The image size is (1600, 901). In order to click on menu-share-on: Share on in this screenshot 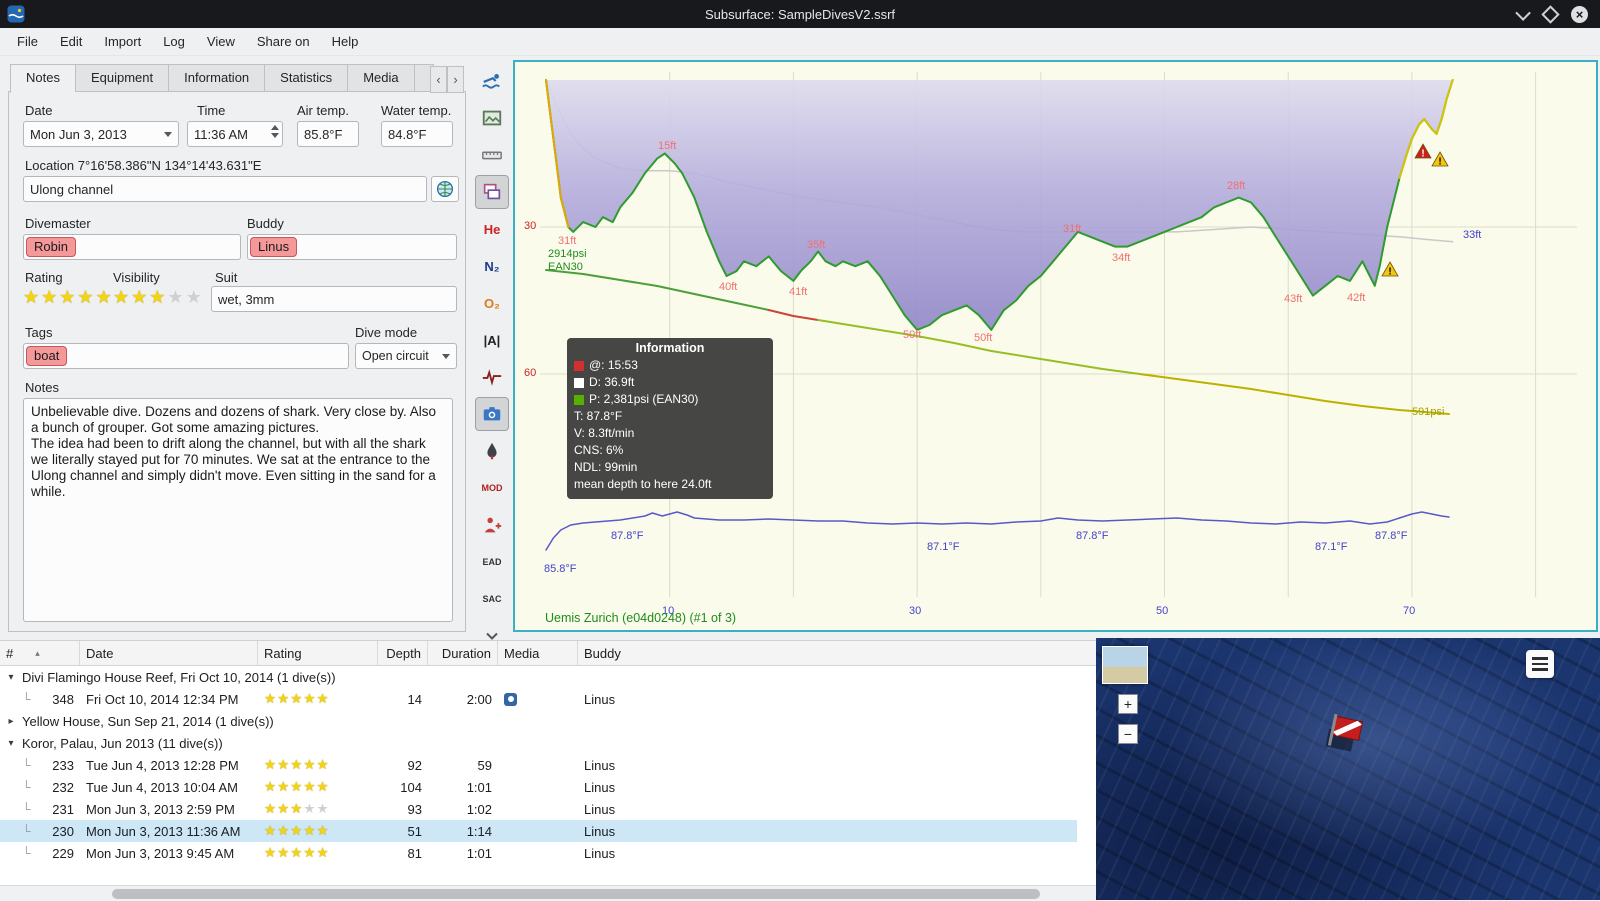, I will do `click(283, 41)`.